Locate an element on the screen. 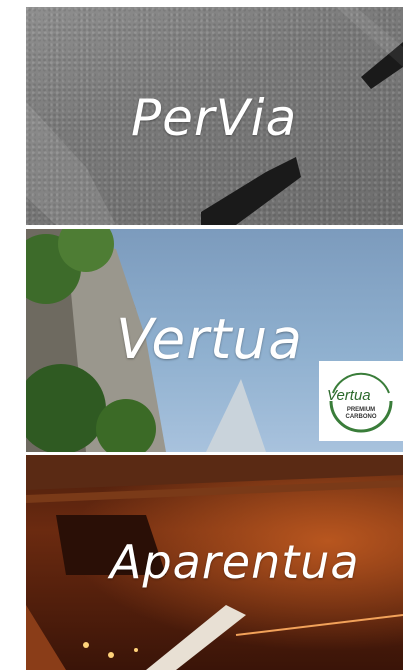 The height and width of the screenshot is (670, 403). pervia-logo: PerVia is located at coordinates (214, 118).